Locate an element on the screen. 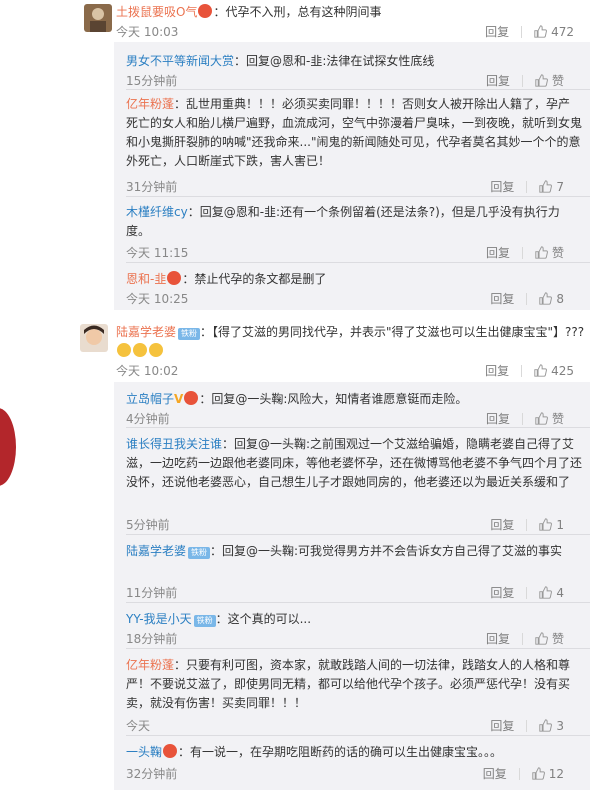 The width and height of the screenshot is (596, 790). reply-time: 今天 11:15 is located at coordinates (157, 253).